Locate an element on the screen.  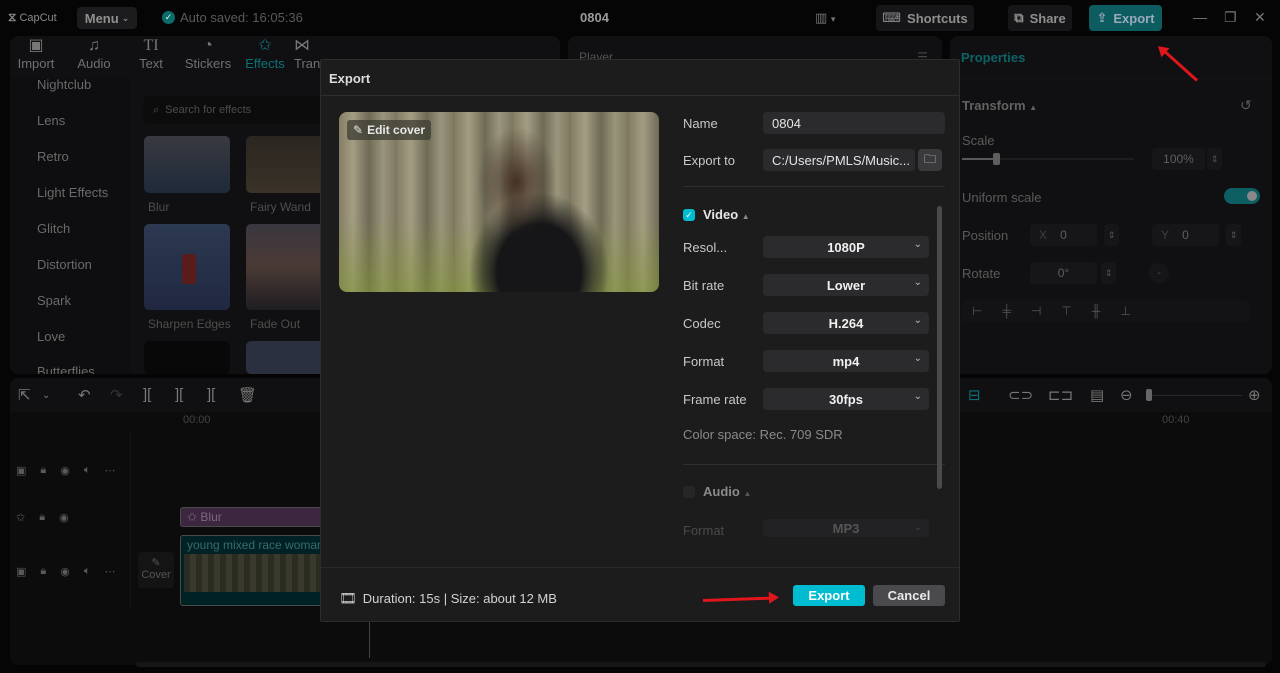
align-center-h-icon: ╪ is located at coordinates (1006, 311).